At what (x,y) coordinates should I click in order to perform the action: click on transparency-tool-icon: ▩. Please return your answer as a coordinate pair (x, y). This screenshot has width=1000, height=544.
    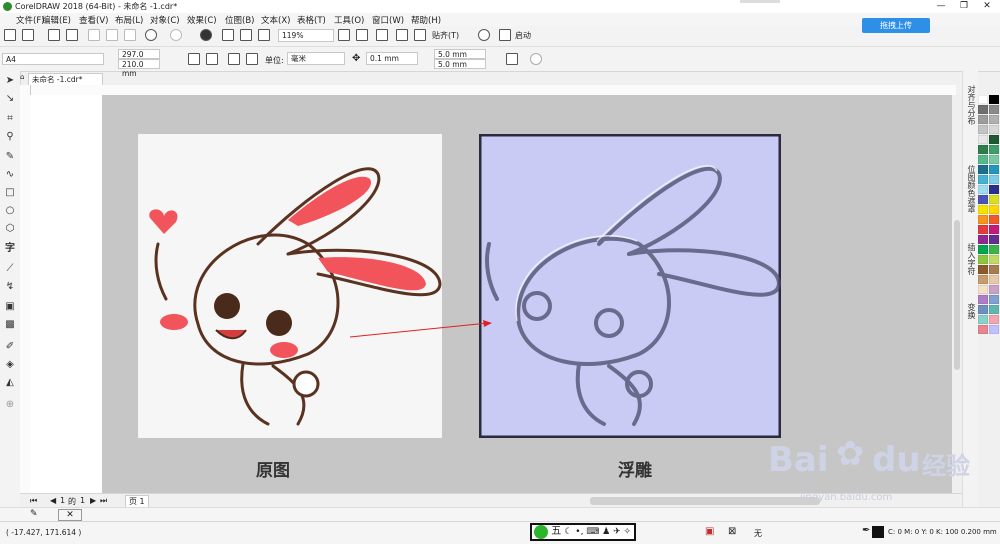
    Looking at the image, I should click on (10, 325).